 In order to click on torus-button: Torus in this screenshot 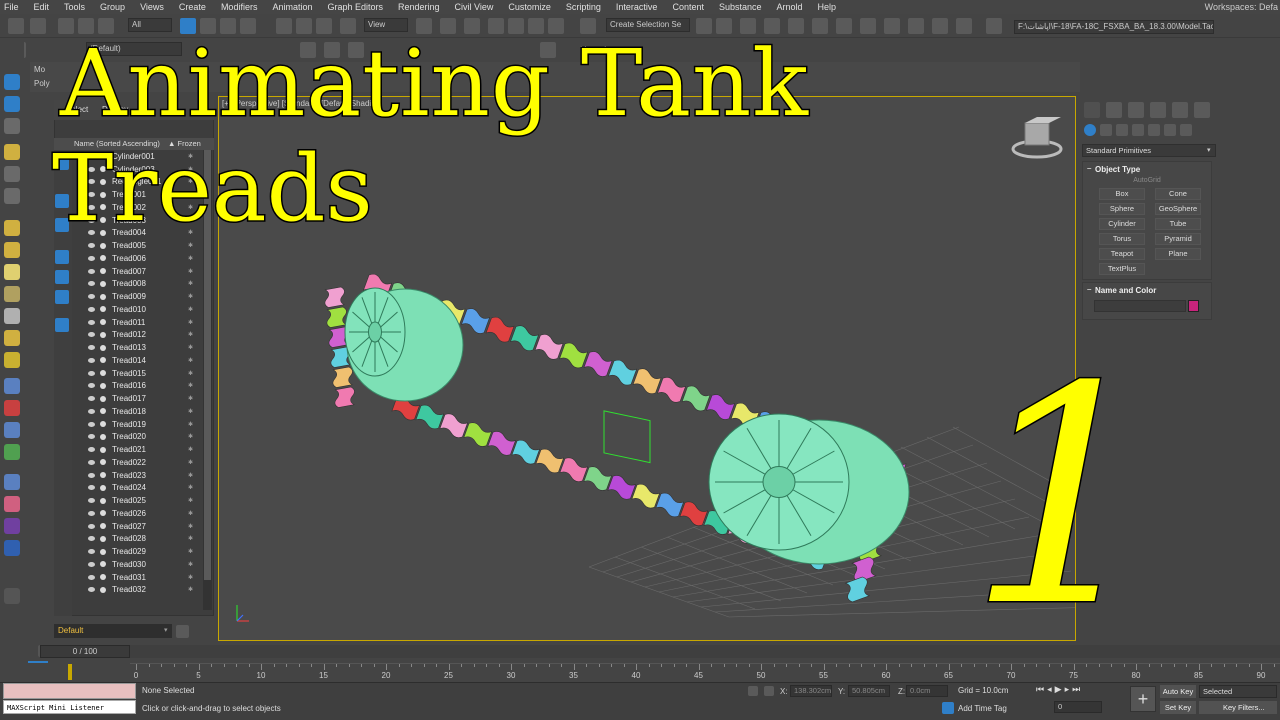, I will do `click(1122, 239)`.